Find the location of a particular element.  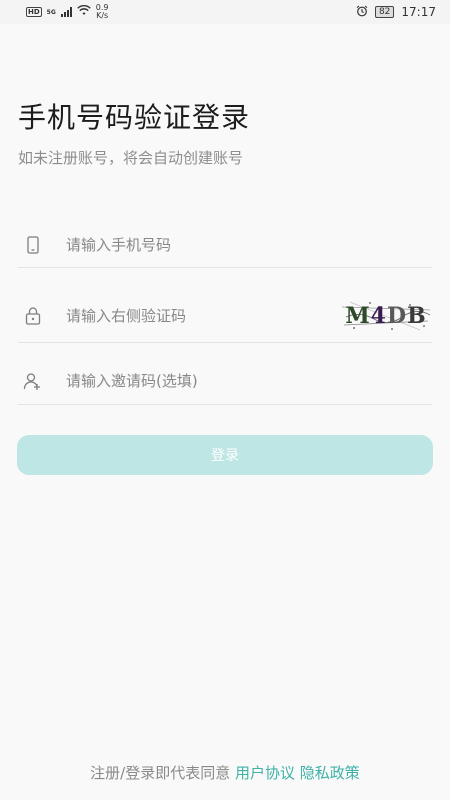

status-left: HD 5G 0.9 K/s is located at coordinates (67, 12).